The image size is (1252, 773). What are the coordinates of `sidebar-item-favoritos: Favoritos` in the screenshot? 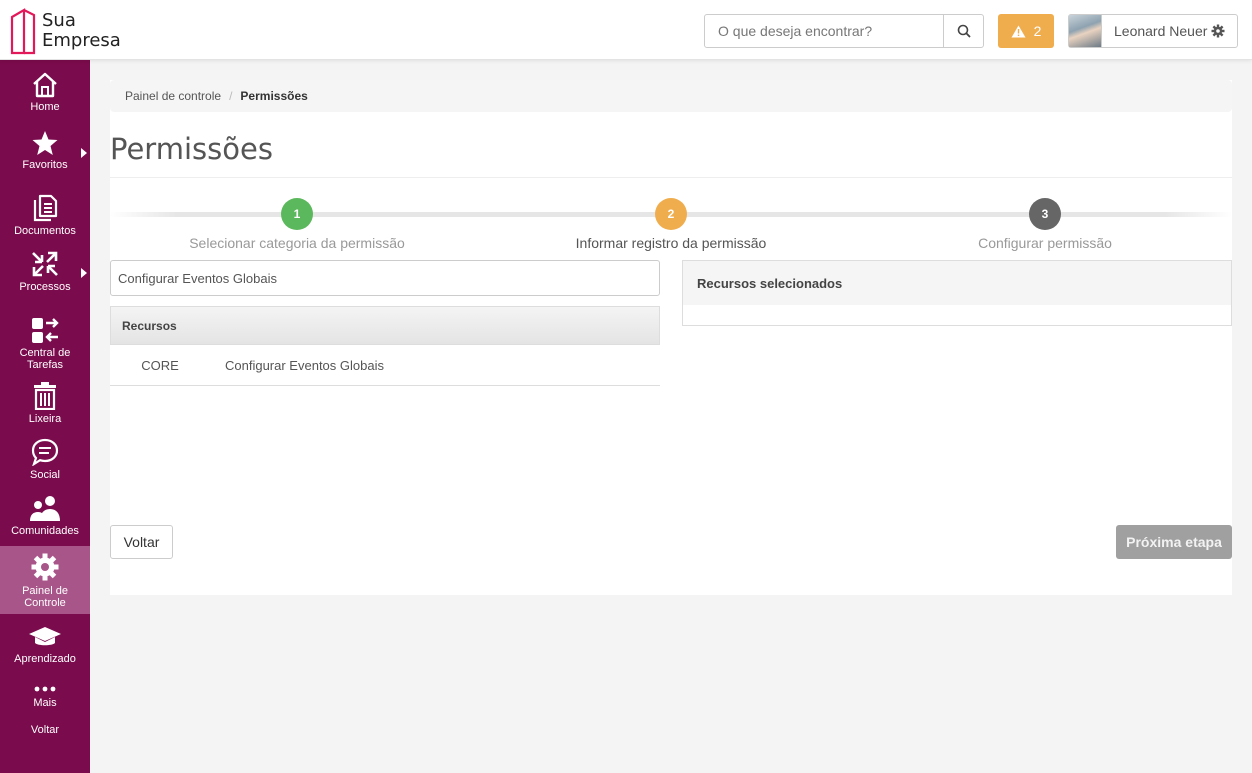 It's located at (45, 150).